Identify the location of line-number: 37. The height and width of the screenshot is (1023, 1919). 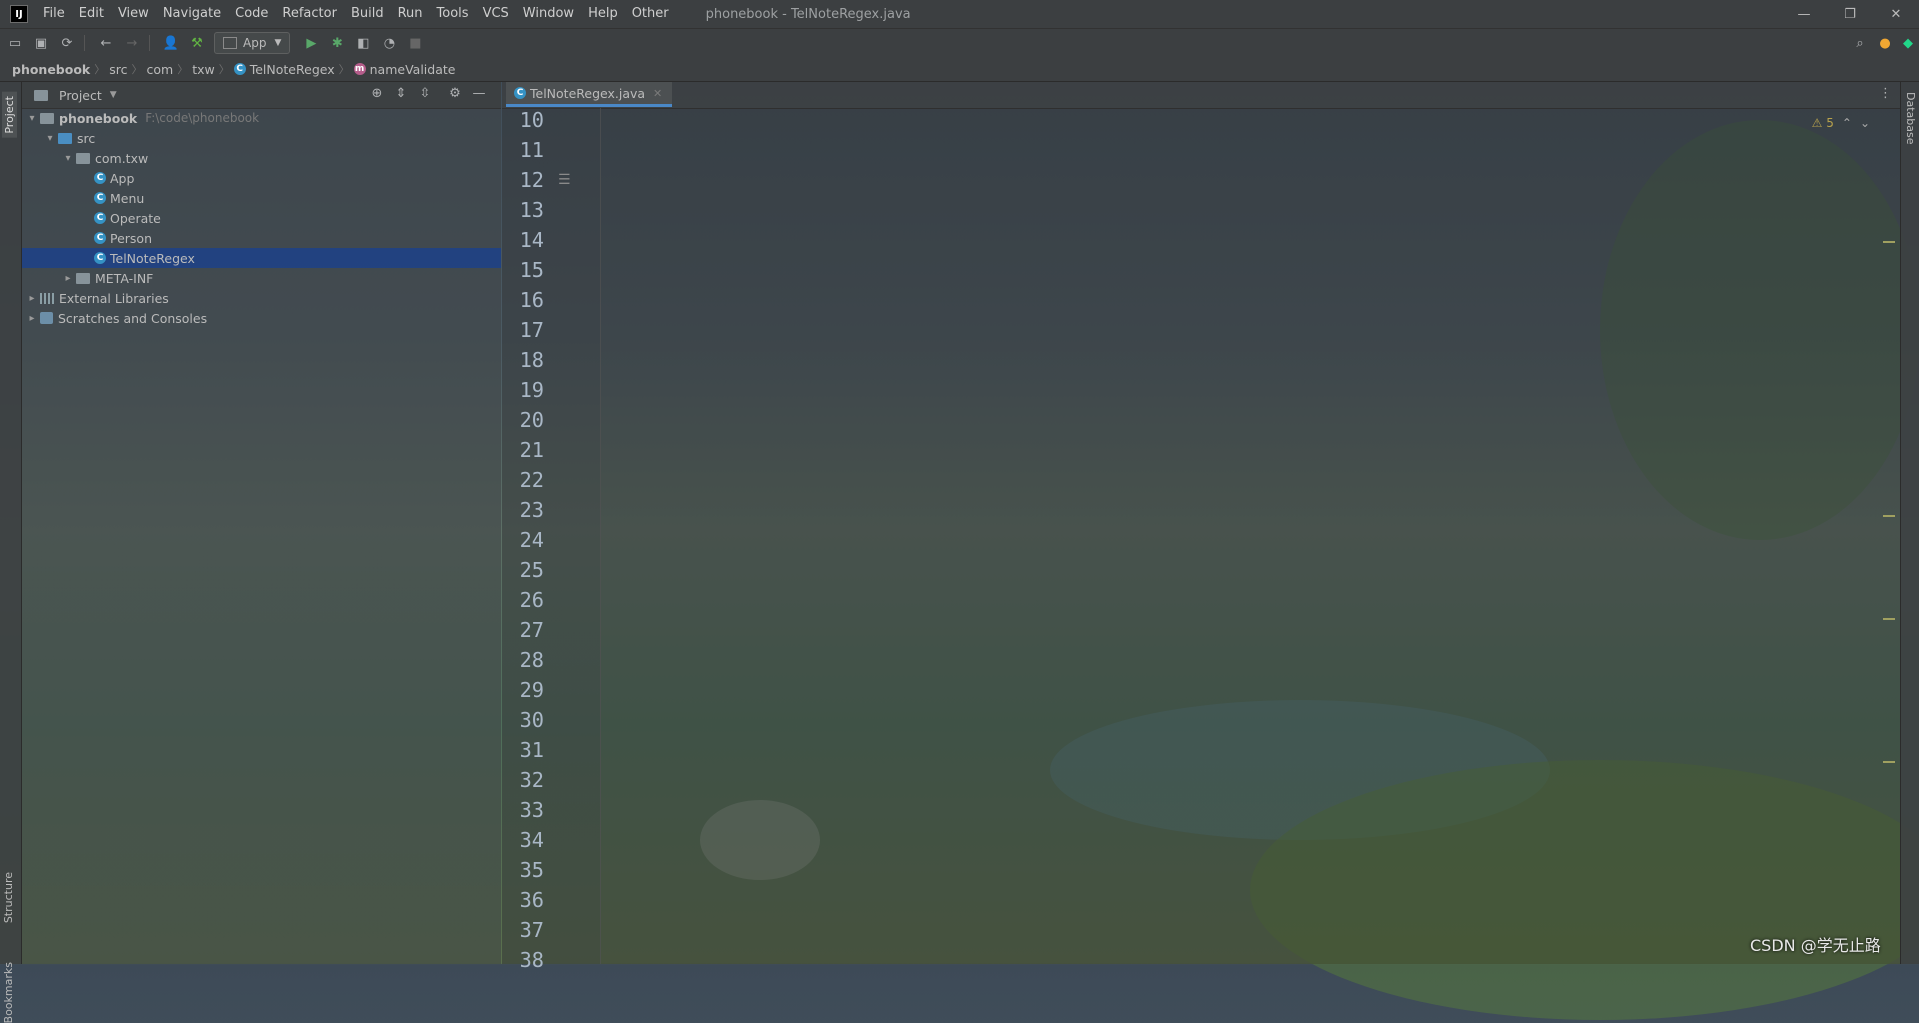
(531, 930).